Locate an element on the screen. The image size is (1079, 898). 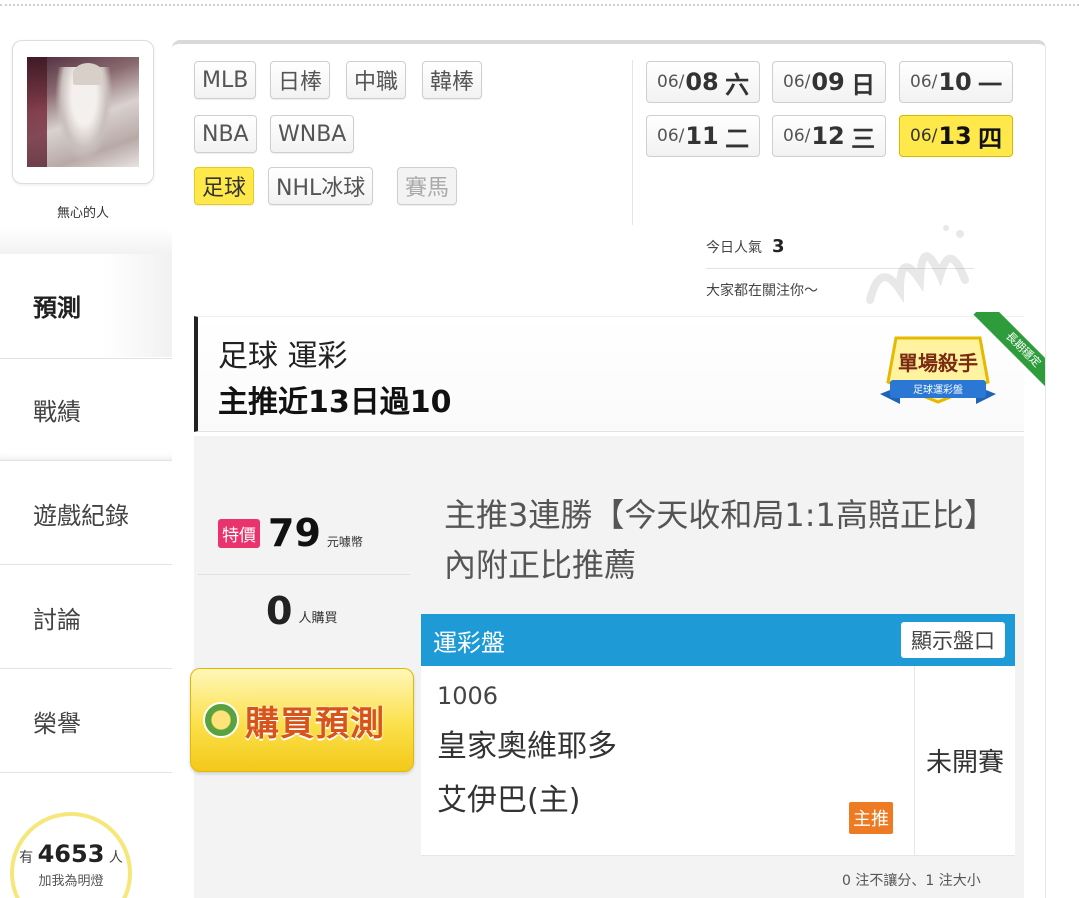
game-code: 1006 is located at coordinates (468, 696).